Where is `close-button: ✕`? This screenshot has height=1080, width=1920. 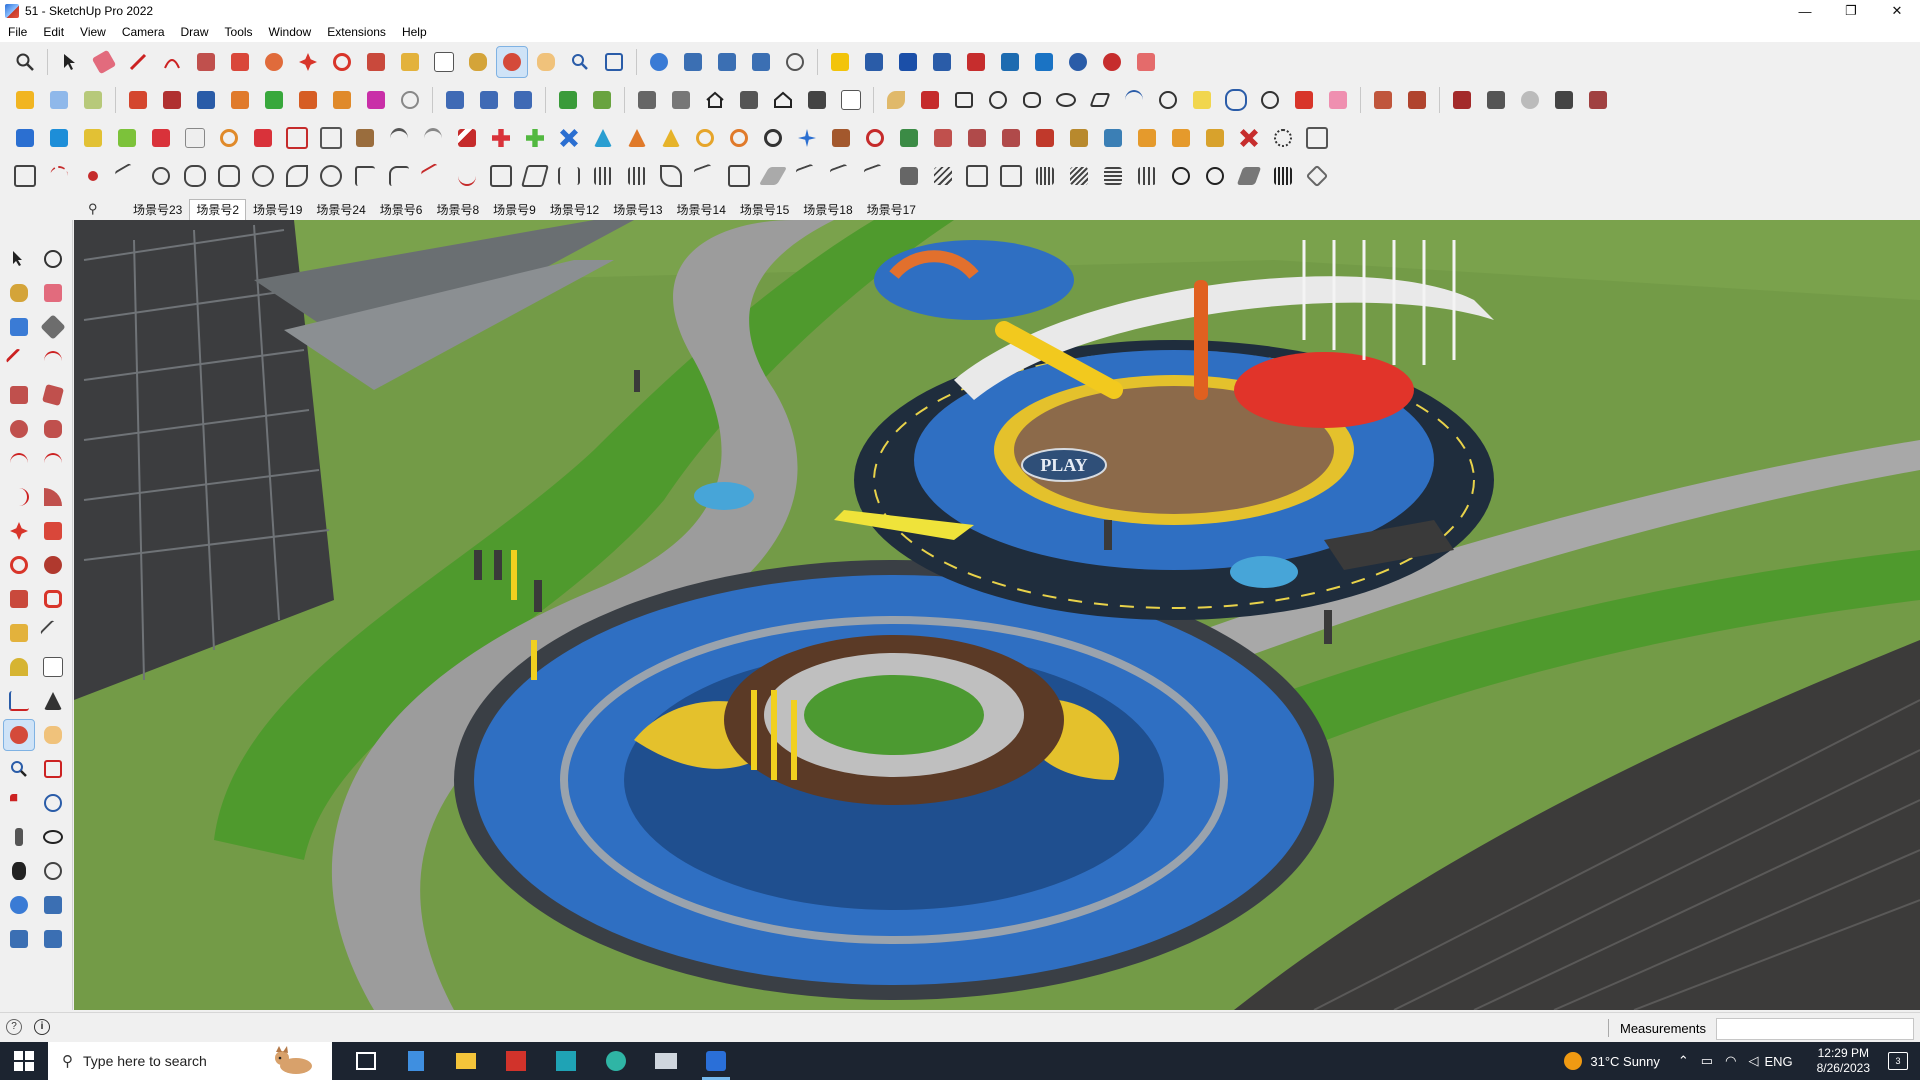
close-button: ✕ is located at coordinates (1897, 11).